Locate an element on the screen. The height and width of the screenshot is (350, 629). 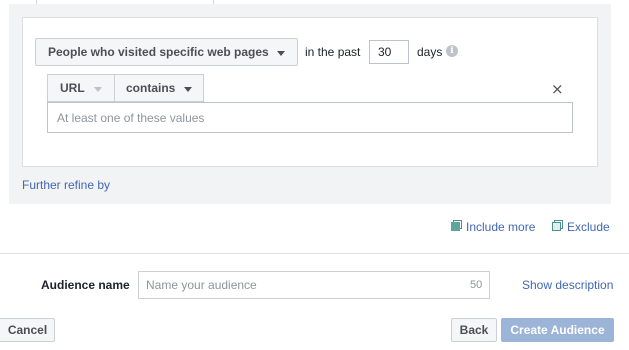
url-values-input is located at coordinates (310, 117).